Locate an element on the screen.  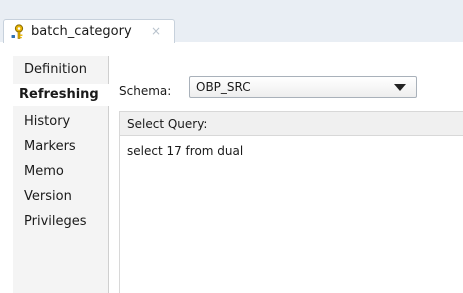
tab-title: batch_category is located at coordinates (81, 31).